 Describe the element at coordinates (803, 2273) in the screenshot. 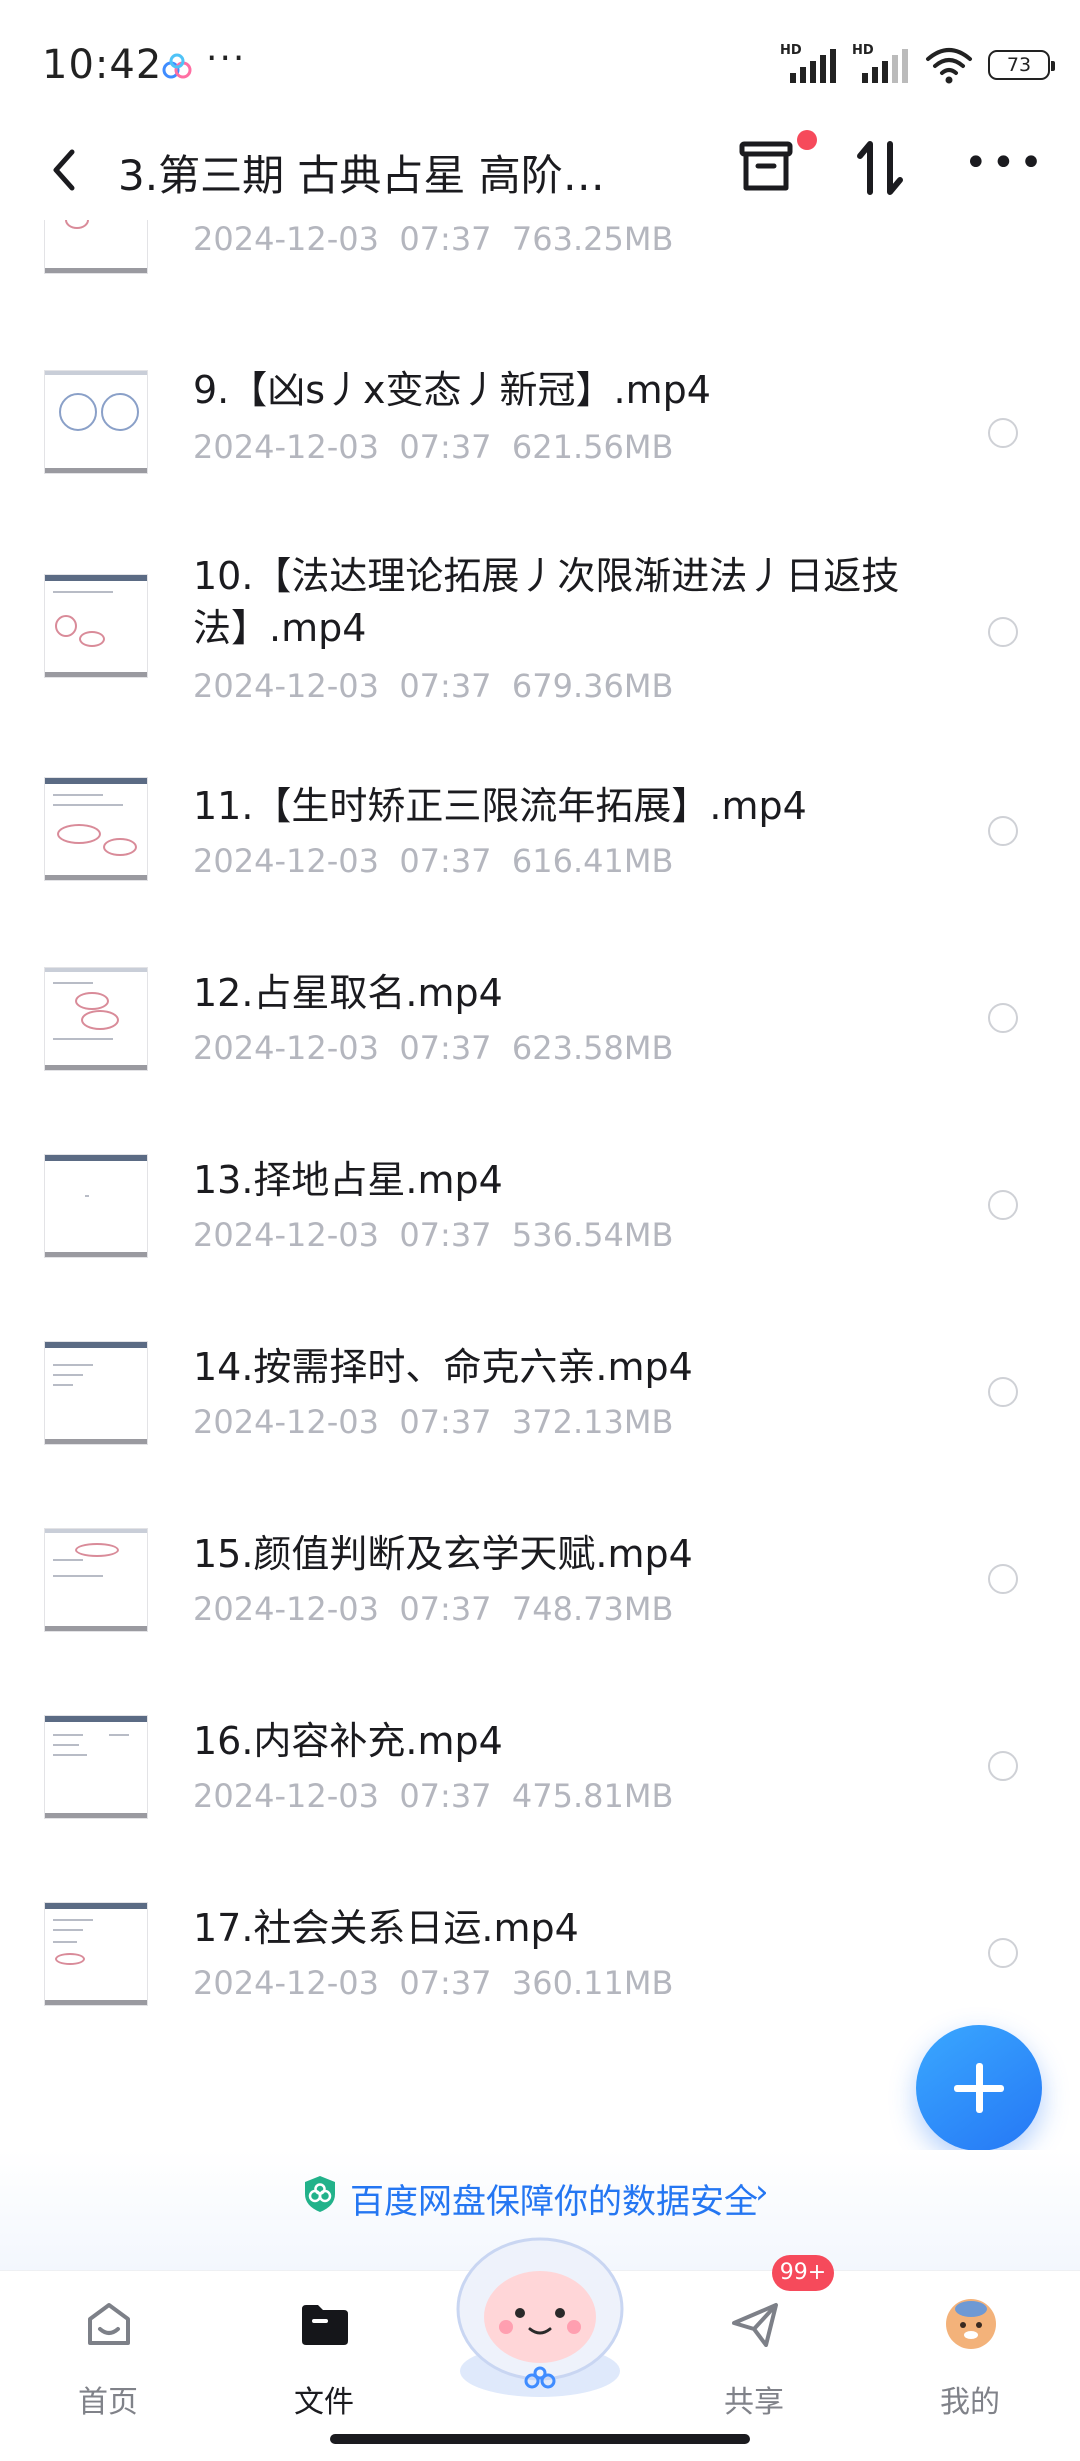

I see `share-badge: 99+` at that location.